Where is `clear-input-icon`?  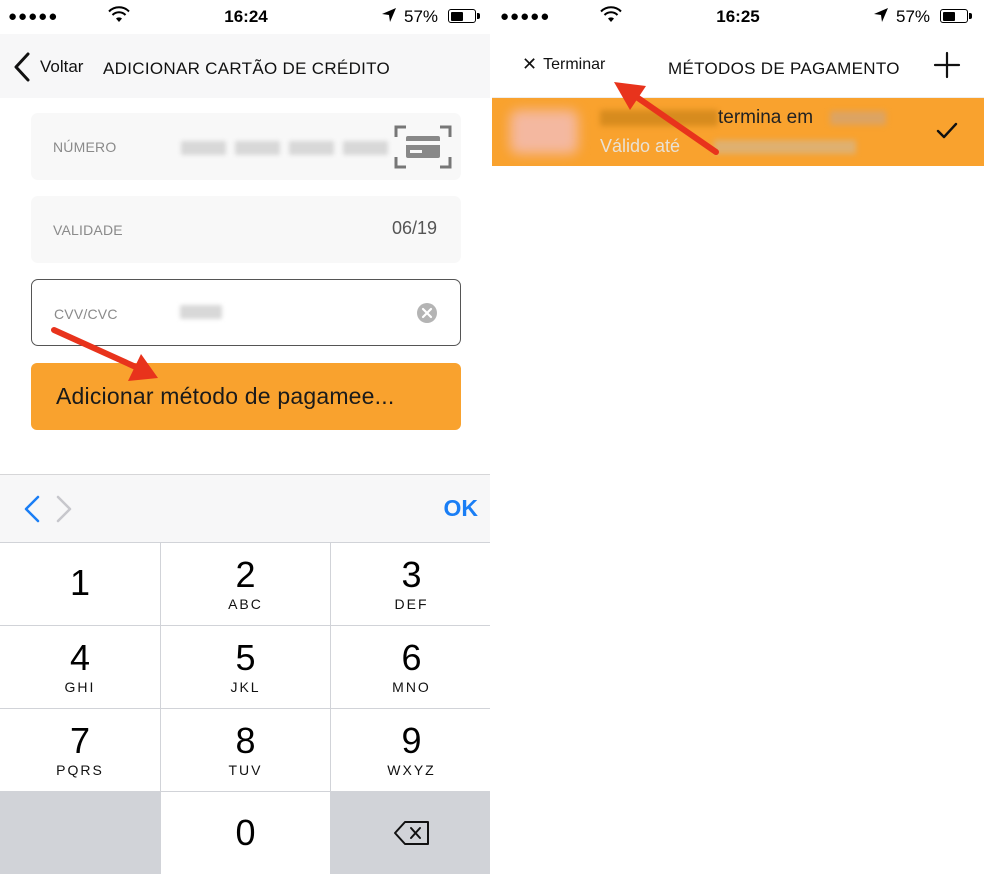 clear-input-icon is located at coordinates (427, 313).